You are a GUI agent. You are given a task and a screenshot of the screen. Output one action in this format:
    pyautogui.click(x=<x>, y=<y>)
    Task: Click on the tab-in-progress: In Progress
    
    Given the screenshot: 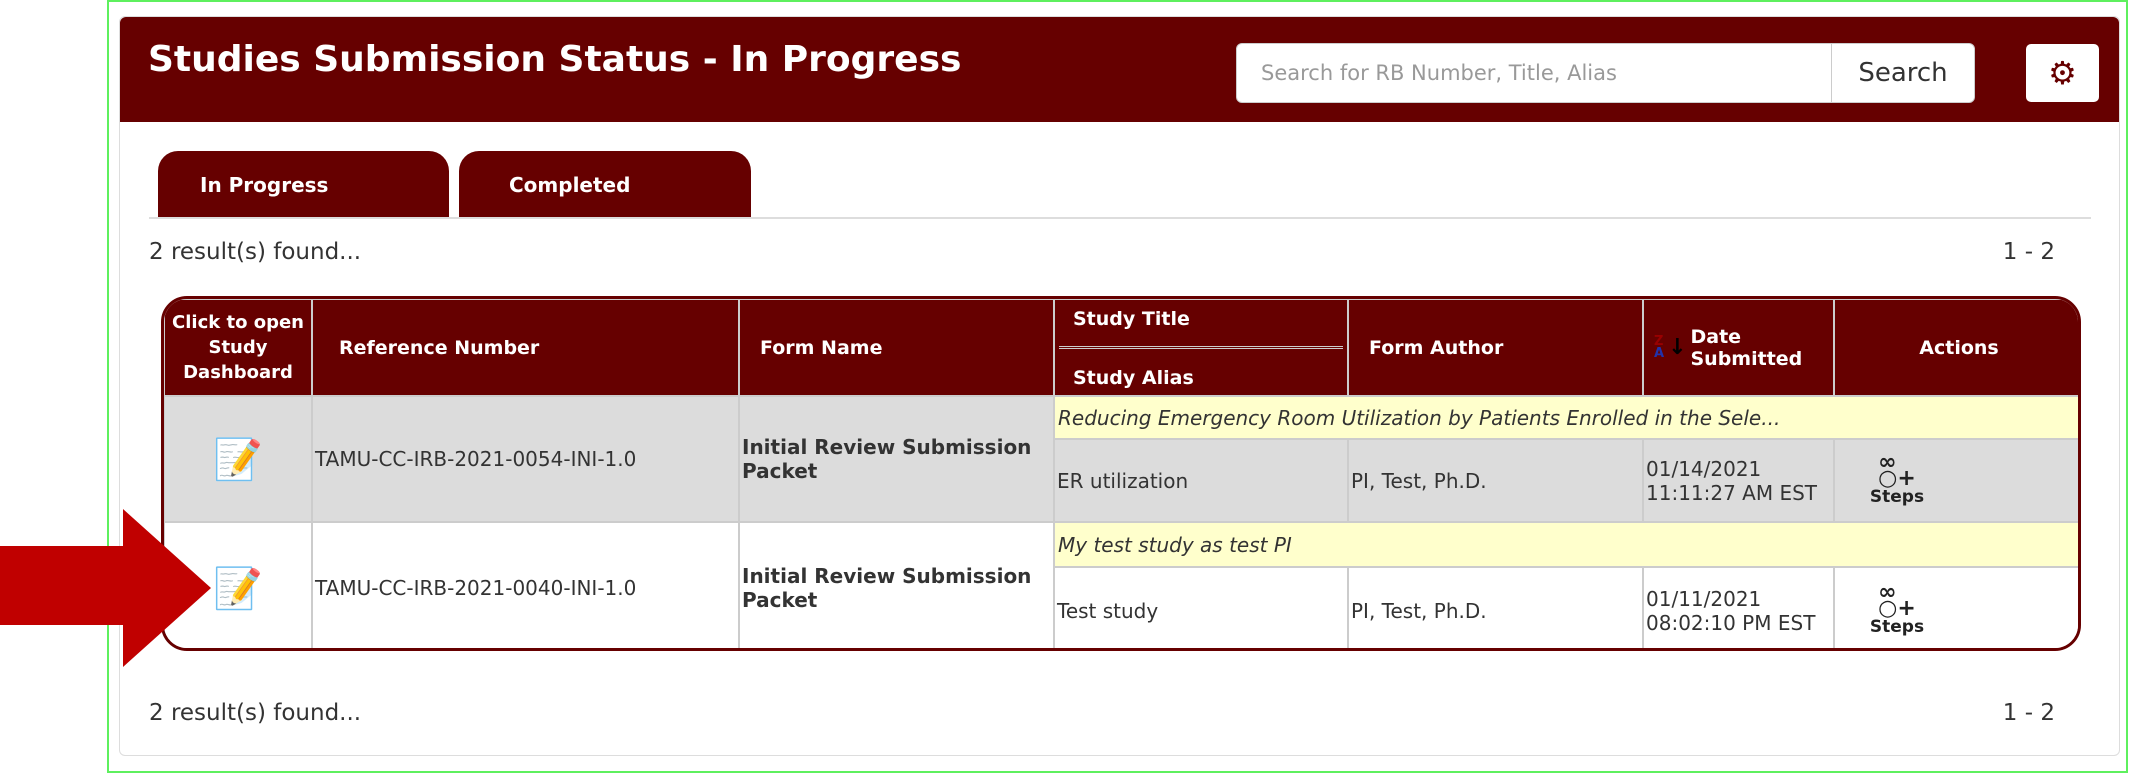 What is the action you would take?
    pyautogui.click(x=303, y=184)
    